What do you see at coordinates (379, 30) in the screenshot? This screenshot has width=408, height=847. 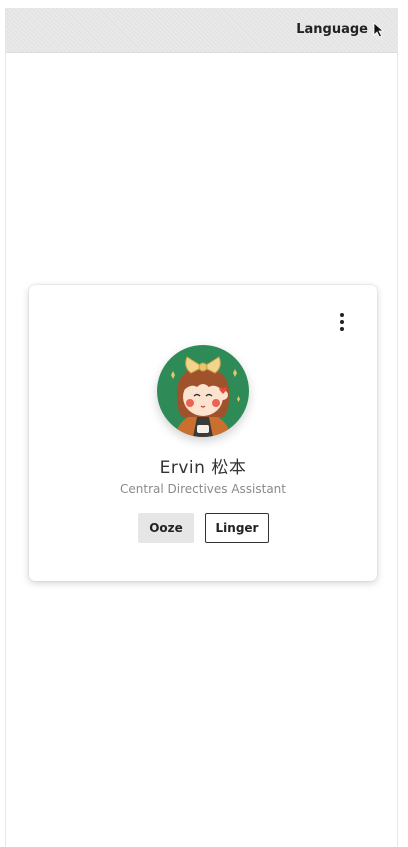 I see `mouse-cursor-icon` at bounding box center [379, 30].